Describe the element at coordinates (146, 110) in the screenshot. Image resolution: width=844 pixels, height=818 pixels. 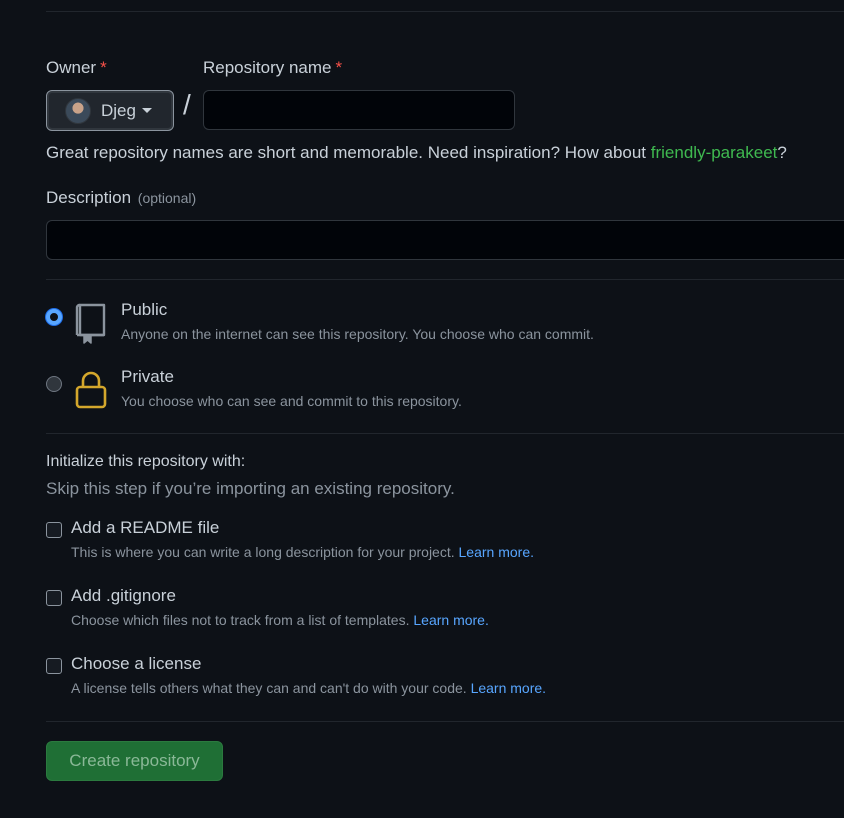
I see `caret-down-icon` at that location.